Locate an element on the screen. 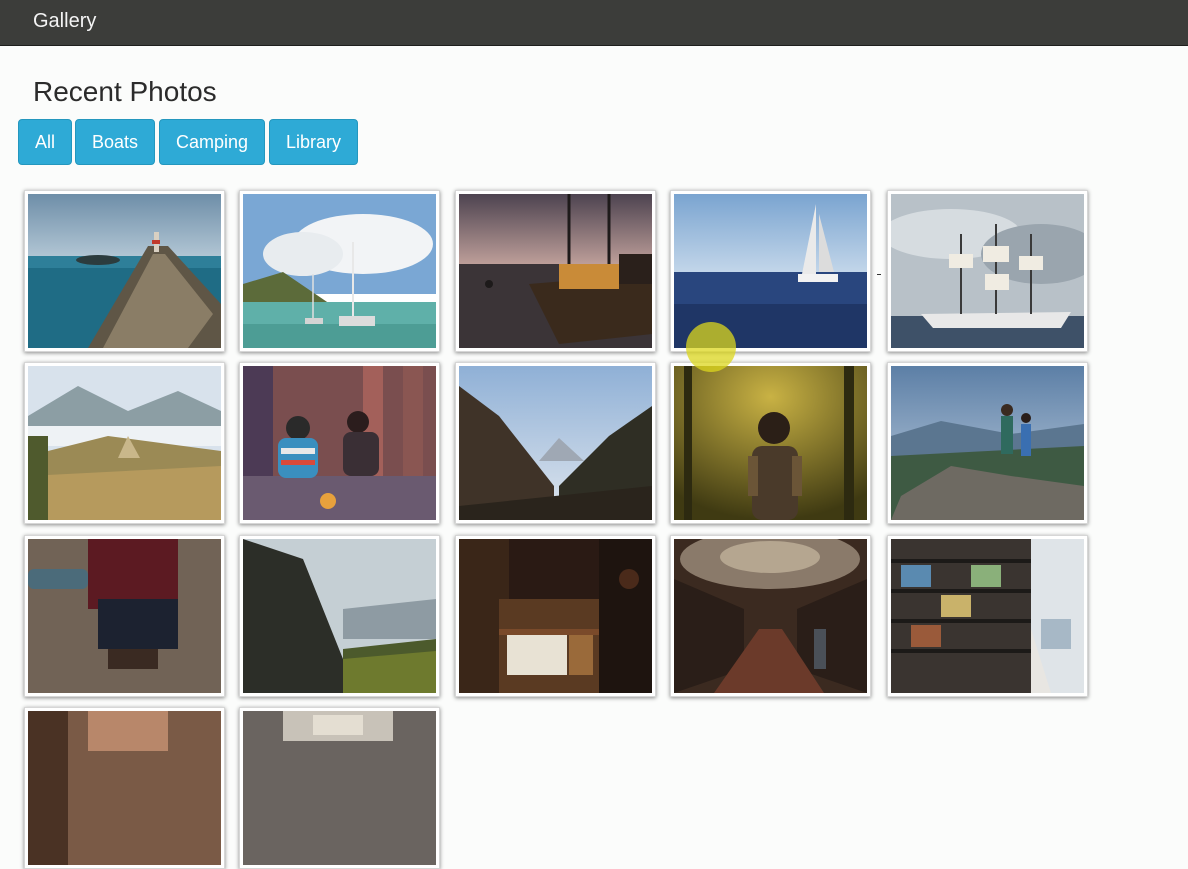 This screenshot has height=869, width=1188. sailboat-open-sea-photo is located at coordinates (770, 271).